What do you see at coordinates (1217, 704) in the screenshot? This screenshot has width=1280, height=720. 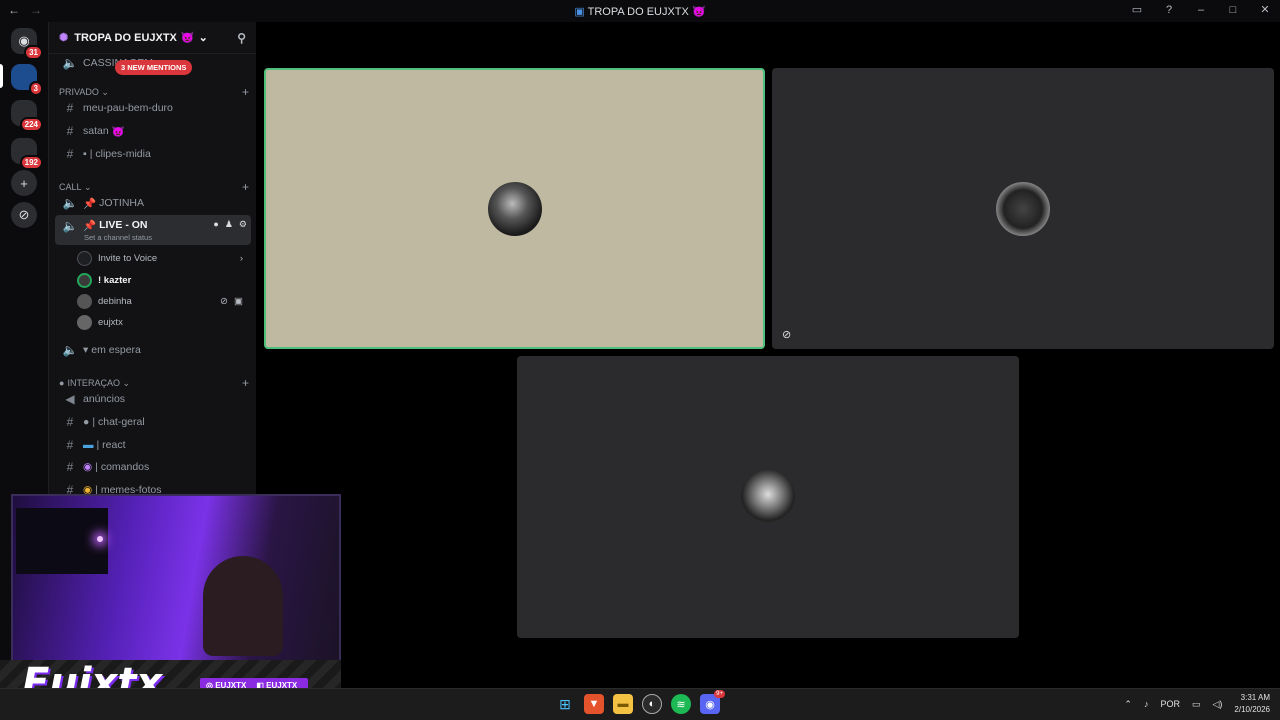 I see `volume-icon: ◁)` at bounding box center [1217, 704].